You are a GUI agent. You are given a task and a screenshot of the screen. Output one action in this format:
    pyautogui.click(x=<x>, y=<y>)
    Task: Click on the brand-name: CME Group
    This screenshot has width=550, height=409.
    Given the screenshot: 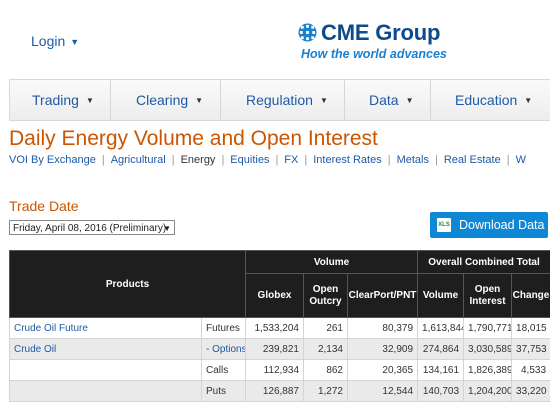 What is the action you would take?
    pyautogui.click(x=381, y=32)
    